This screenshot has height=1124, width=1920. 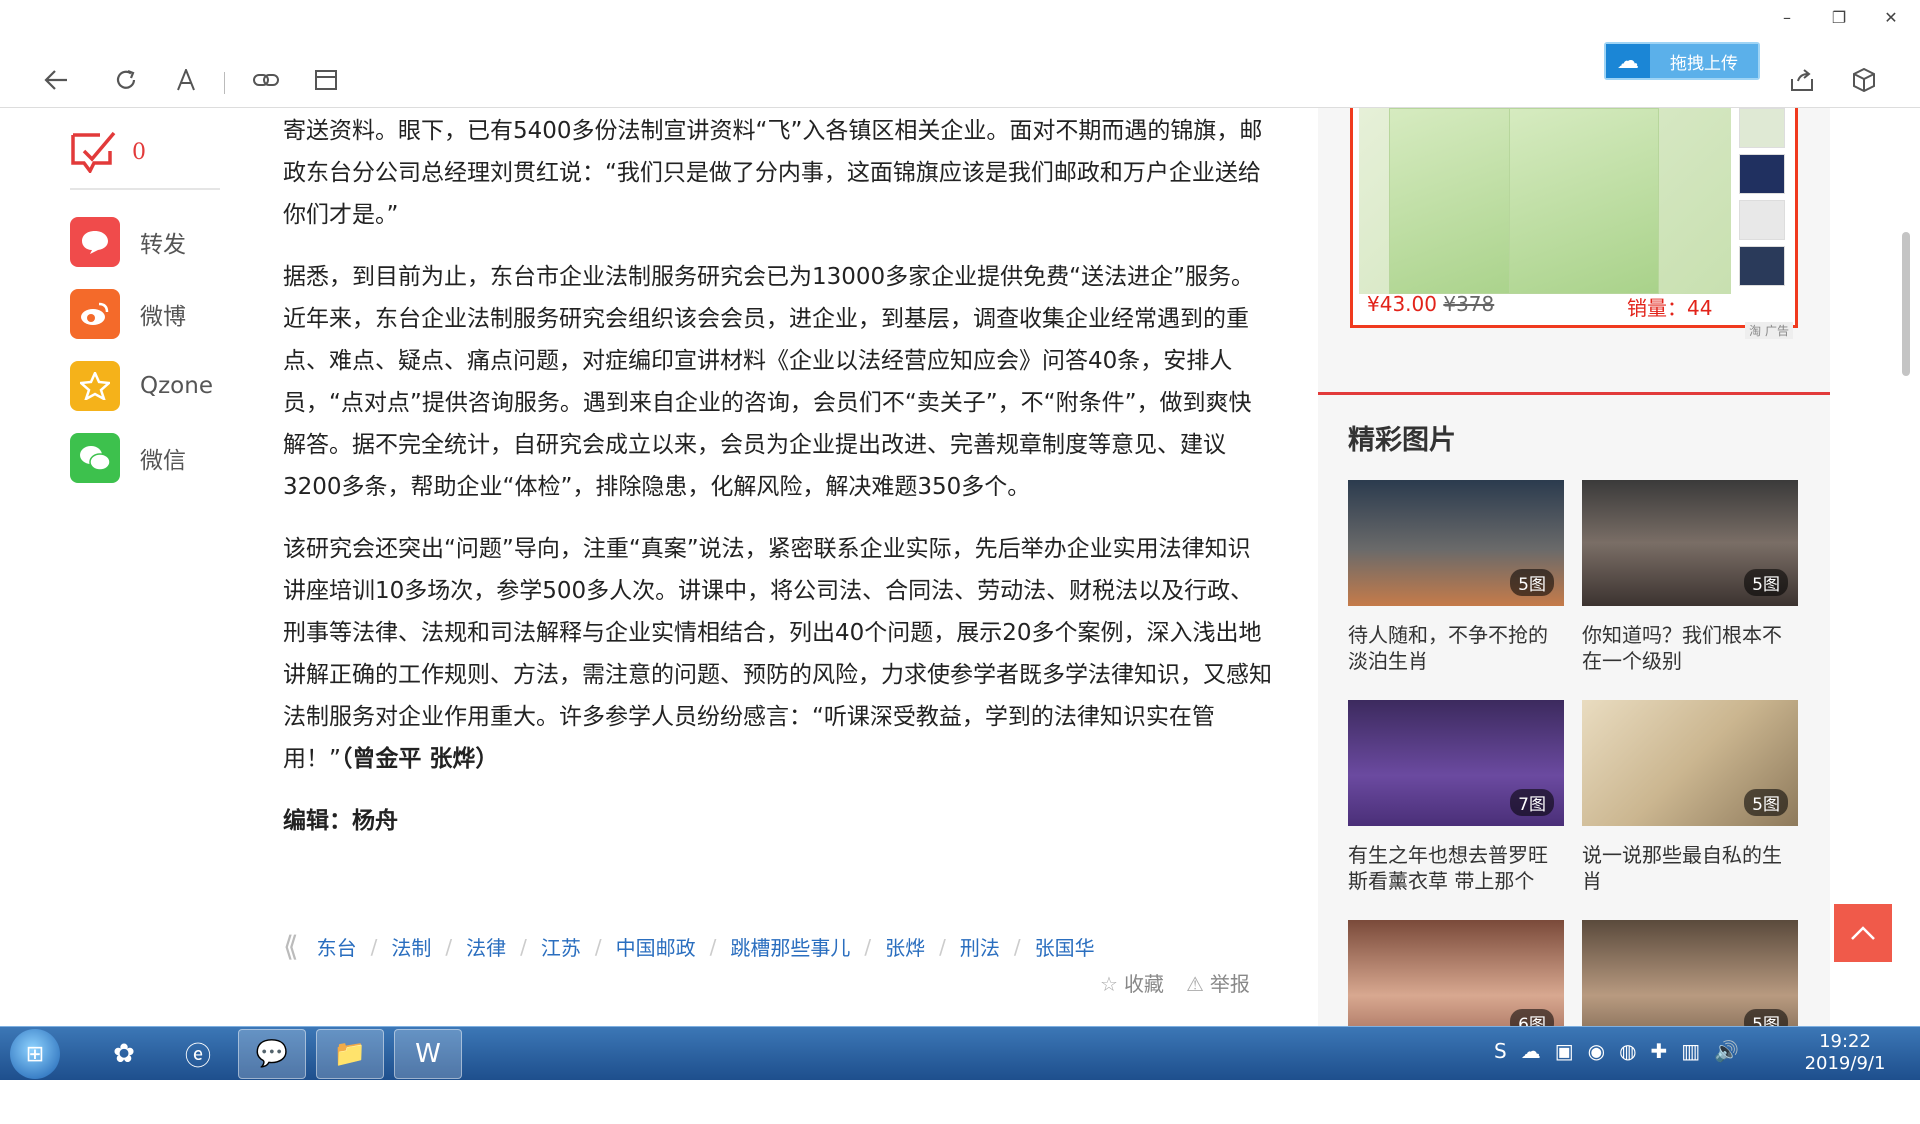 I want to click on tag-link: 东台, so click(x=337, y=946).